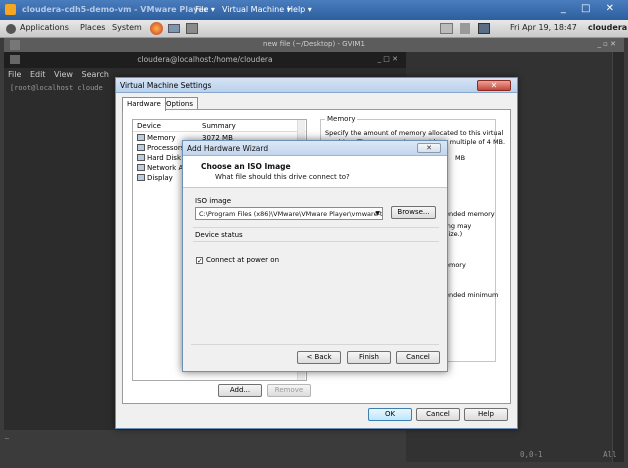  Describe the element at coordinates (213, 201) in the screenshot. I see `iso-image-label: ISO image` at that location.